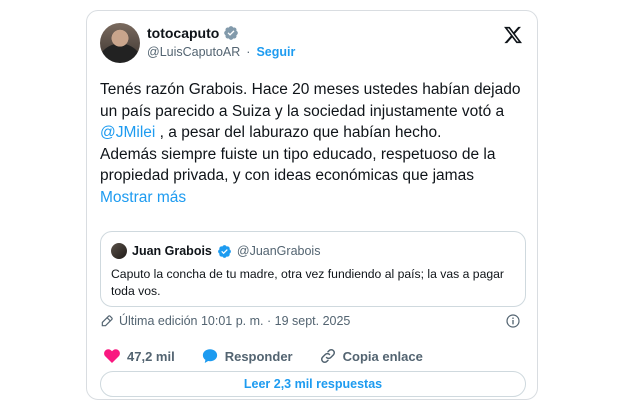 Image resolution: width=640 pixels, height=406 pixels. I want to click on heart-icon, so click(112, 356).